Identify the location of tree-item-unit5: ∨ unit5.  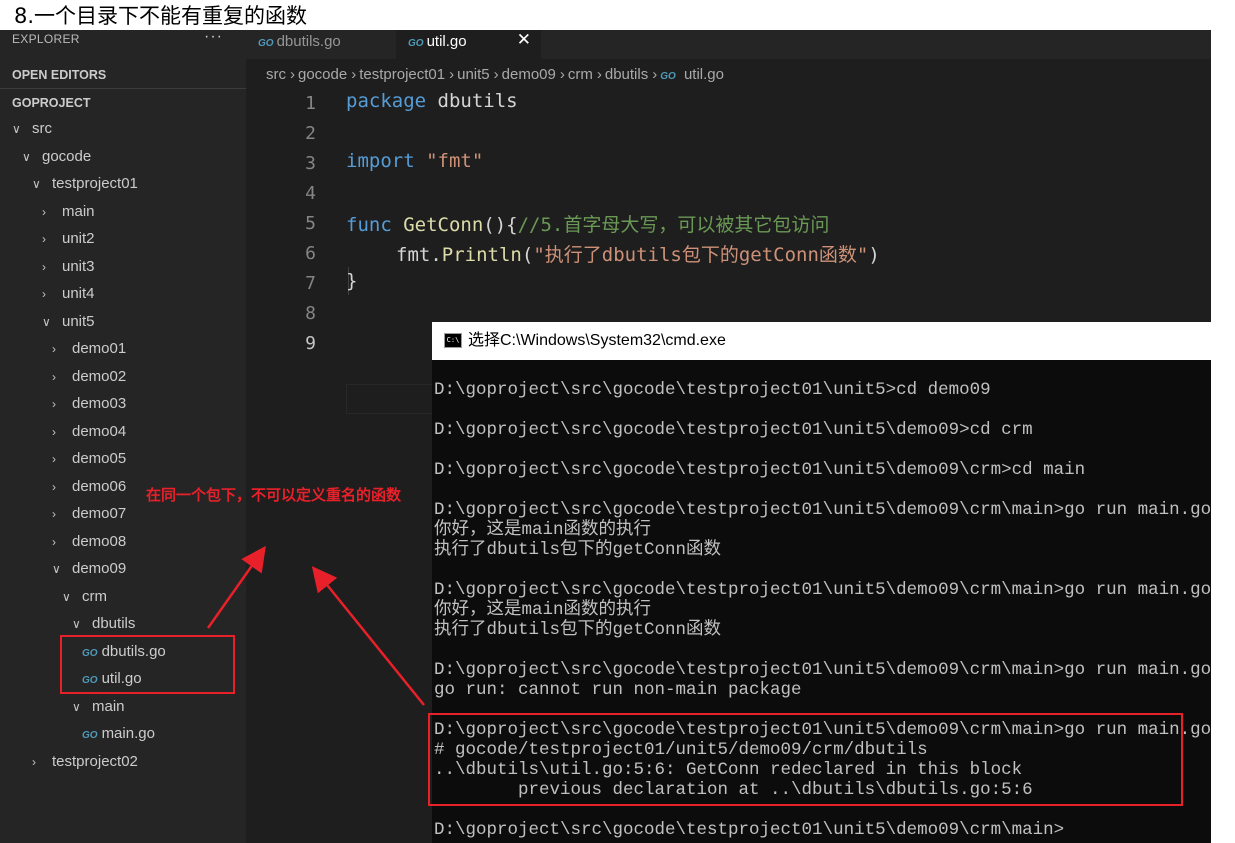
(68, 322).